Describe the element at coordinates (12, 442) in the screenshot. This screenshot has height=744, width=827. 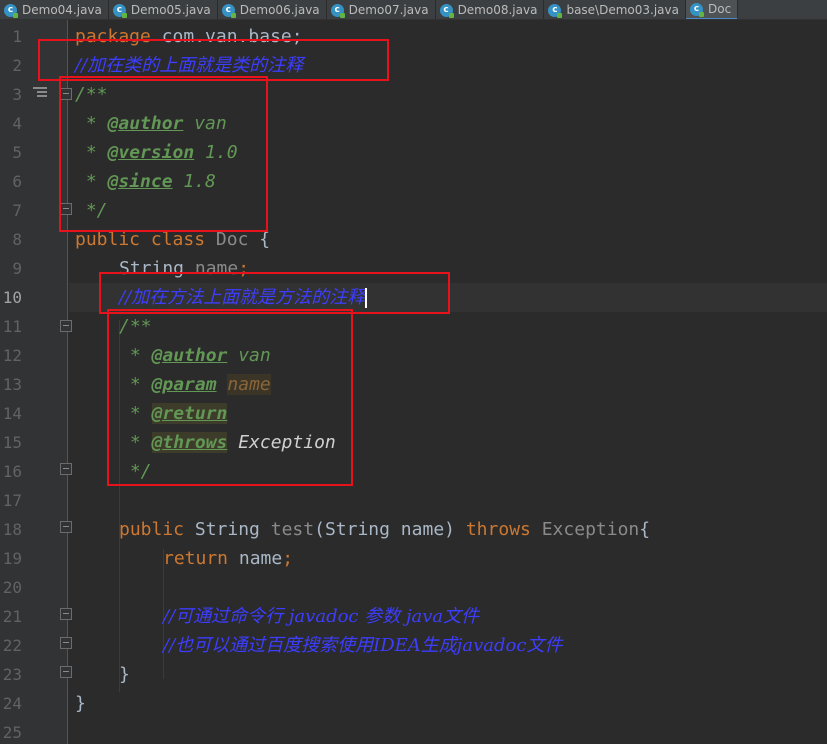
I see `line-number: 15` at that location.